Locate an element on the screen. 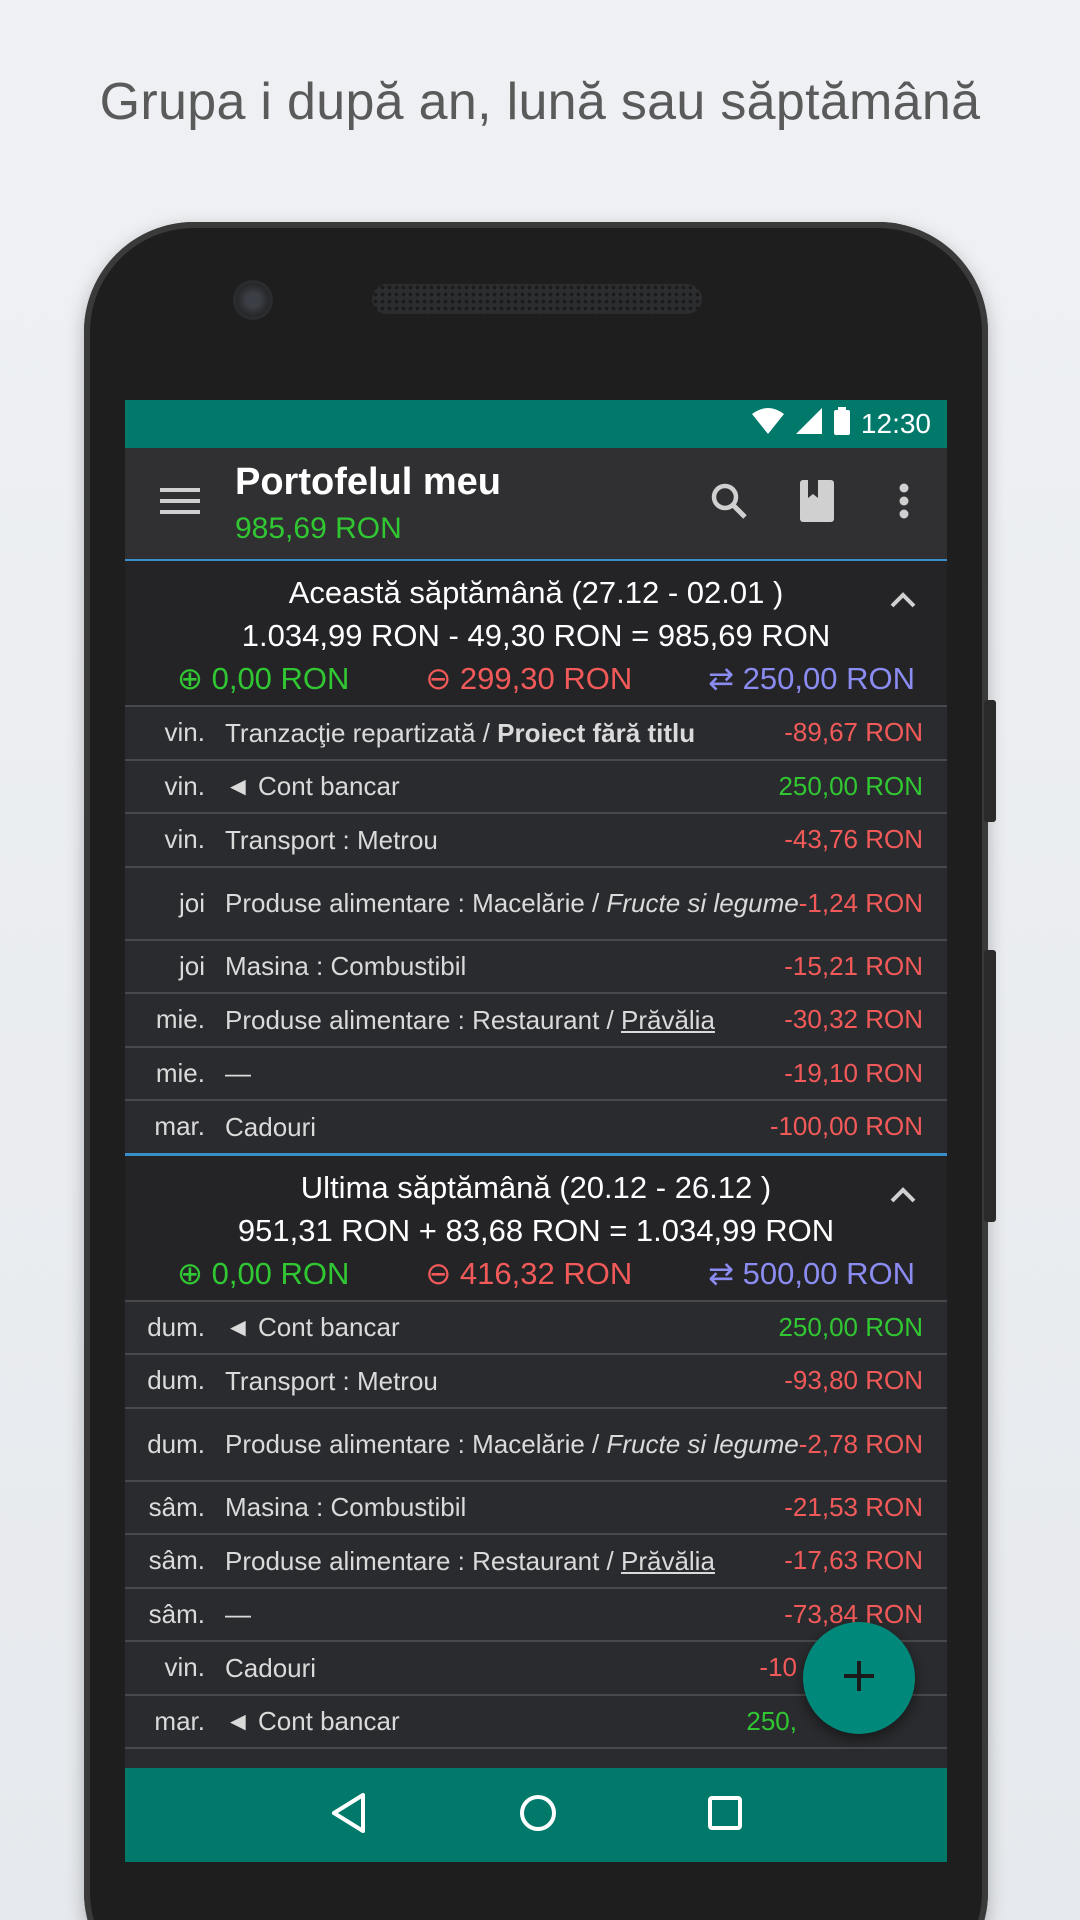  page-title: Portofelul meu is located at coordinates (368, 482).